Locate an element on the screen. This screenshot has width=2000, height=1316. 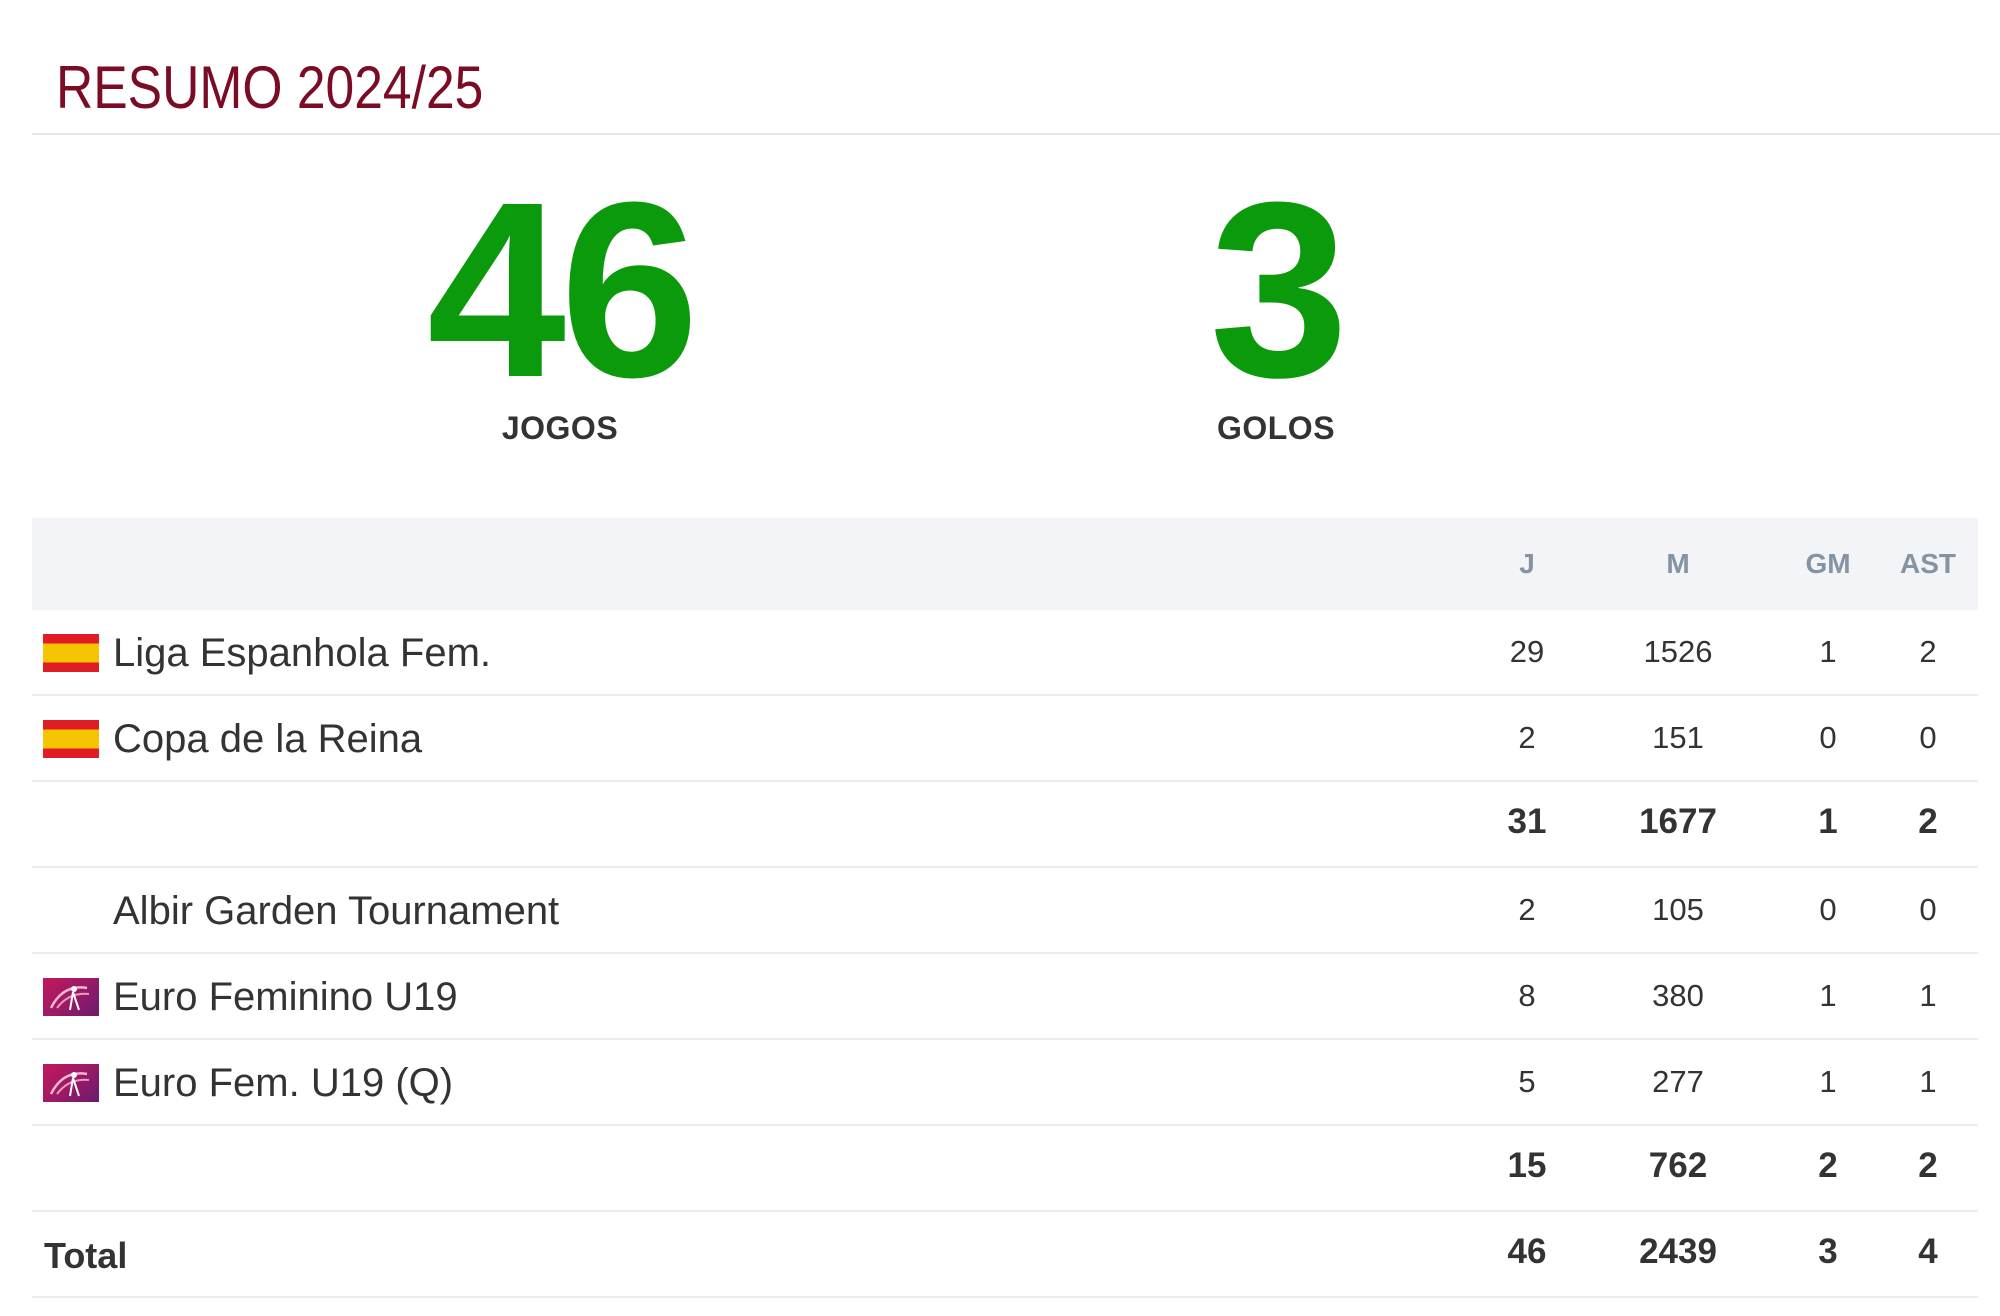
minutes-subtotal-cell: 762 is located at coordinates (1678, 1165).